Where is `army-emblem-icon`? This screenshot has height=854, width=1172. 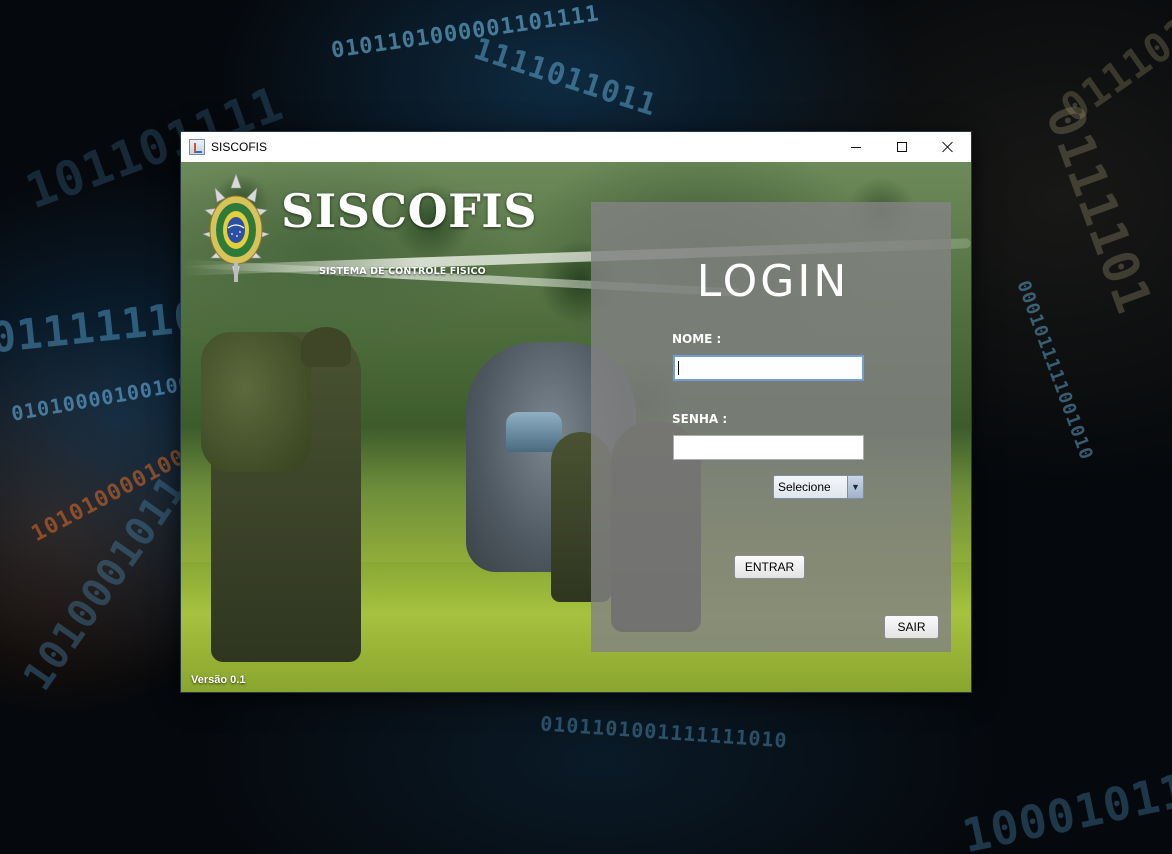
army-emblem-icon is located at coordinates (236, 228).